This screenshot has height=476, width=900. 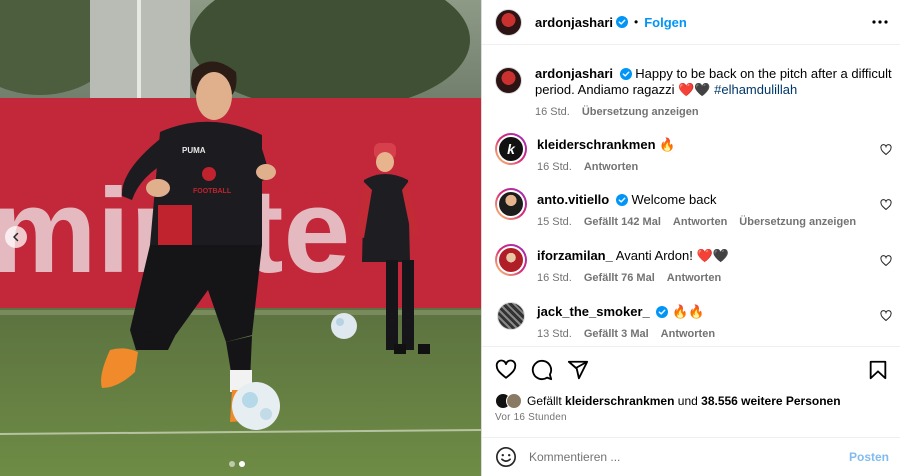 What do you see at coordinates (531, 417) in the screenshot?
I see `post-timestamp: Vor 16 Stunden` at bounding box center [531, 417].